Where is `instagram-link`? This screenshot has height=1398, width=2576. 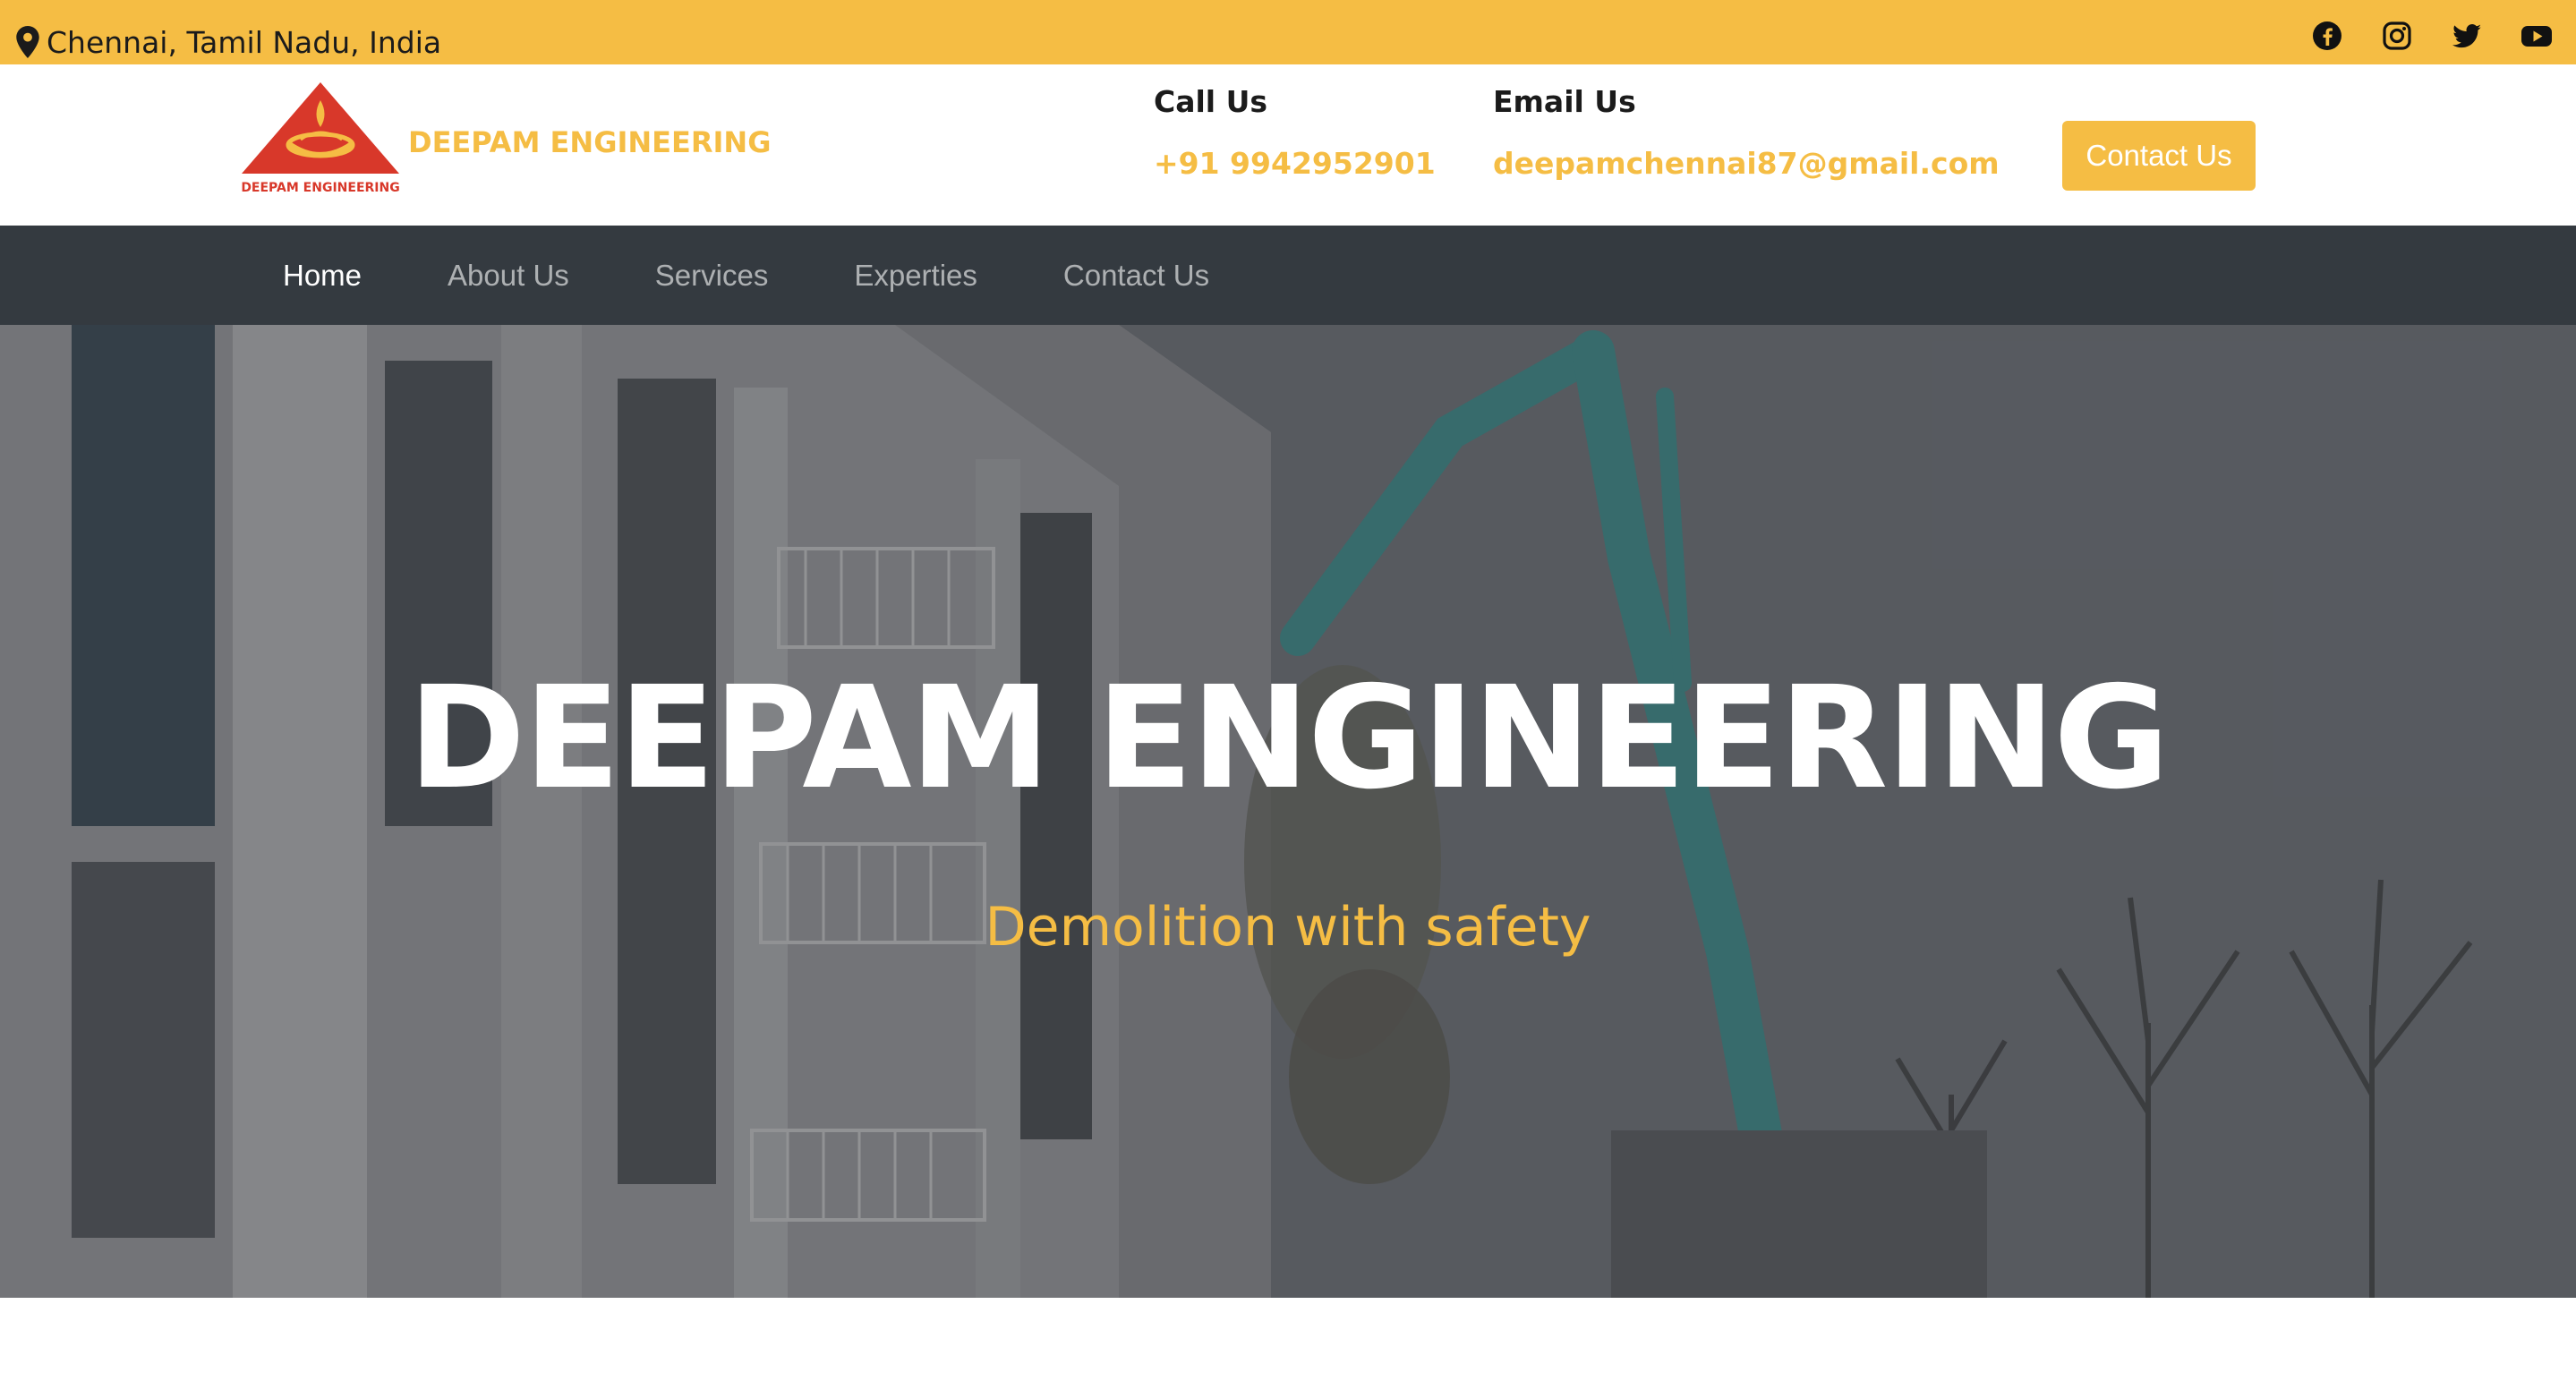 instagram-link is located at coordinates (2397, 36).